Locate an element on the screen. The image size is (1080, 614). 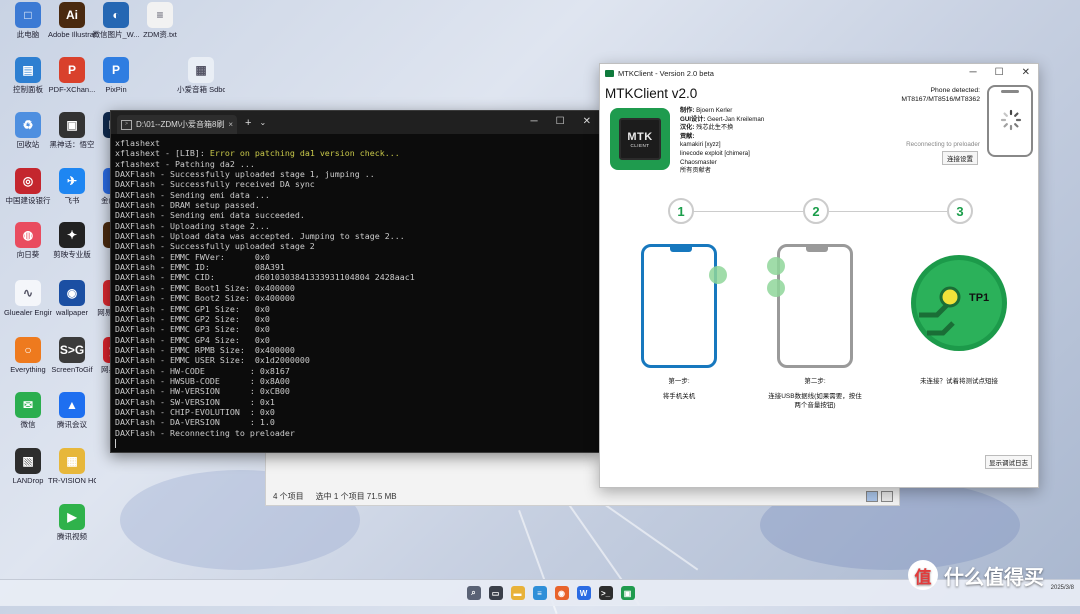
app-icon: ◎ is located at coordinates (28, 181).